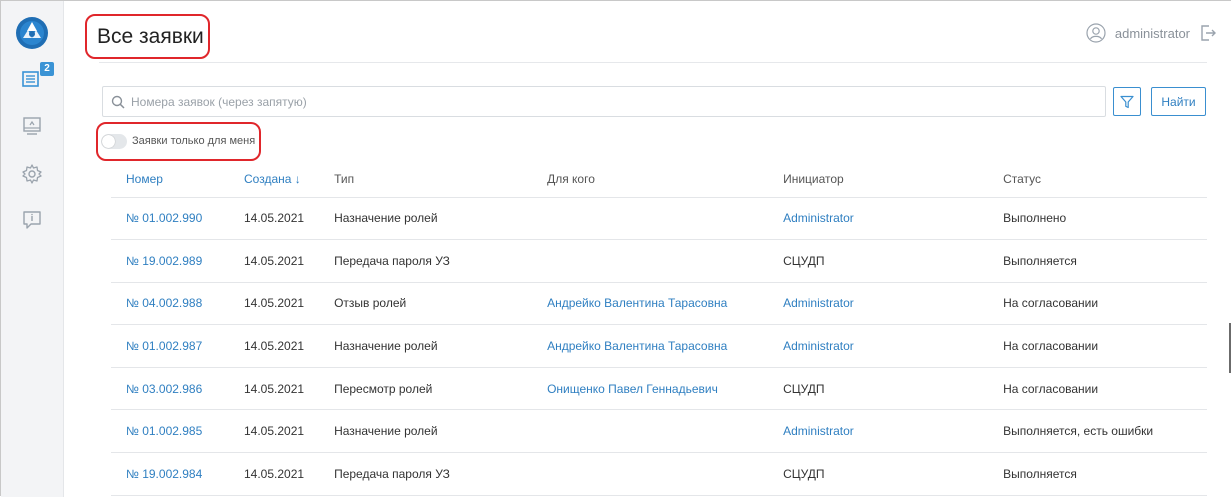 The height and width of the screenshot is (497, 1231). What do you see at coordinates (1097, 179) in the screenshot?
I see `column-header-status: Статус` at bounding box center [1097, 179].